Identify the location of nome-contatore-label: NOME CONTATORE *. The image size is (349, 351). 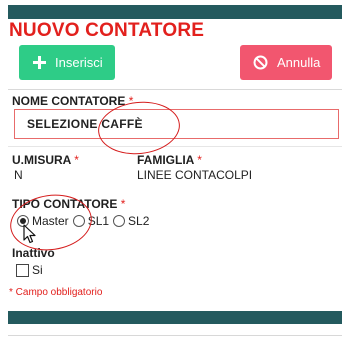
(73, 101).